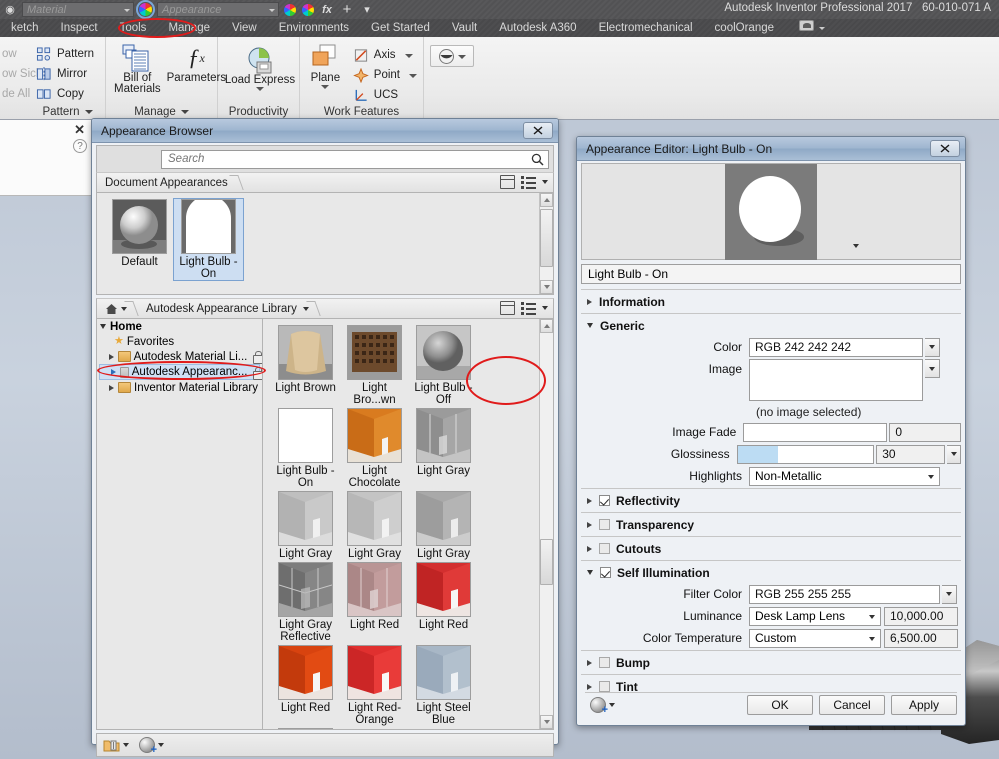 Image resolution: width=999 pixels, height=759 pixels. I want to click on appearance-item-light-gray-4: Light Gray, so click(443, 525).